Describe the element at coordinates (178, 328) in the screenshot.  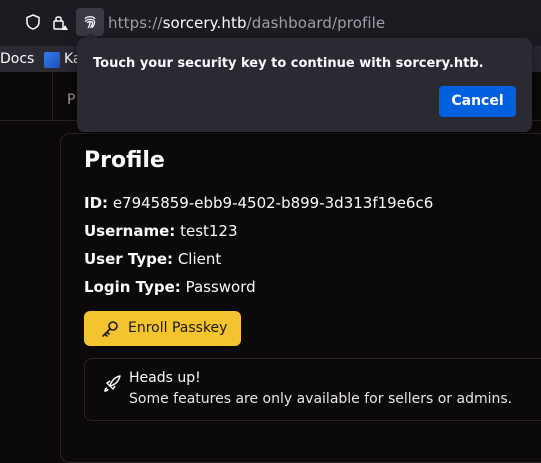
I see `enroll-passkey-label: Enroll Passkey` at that location.